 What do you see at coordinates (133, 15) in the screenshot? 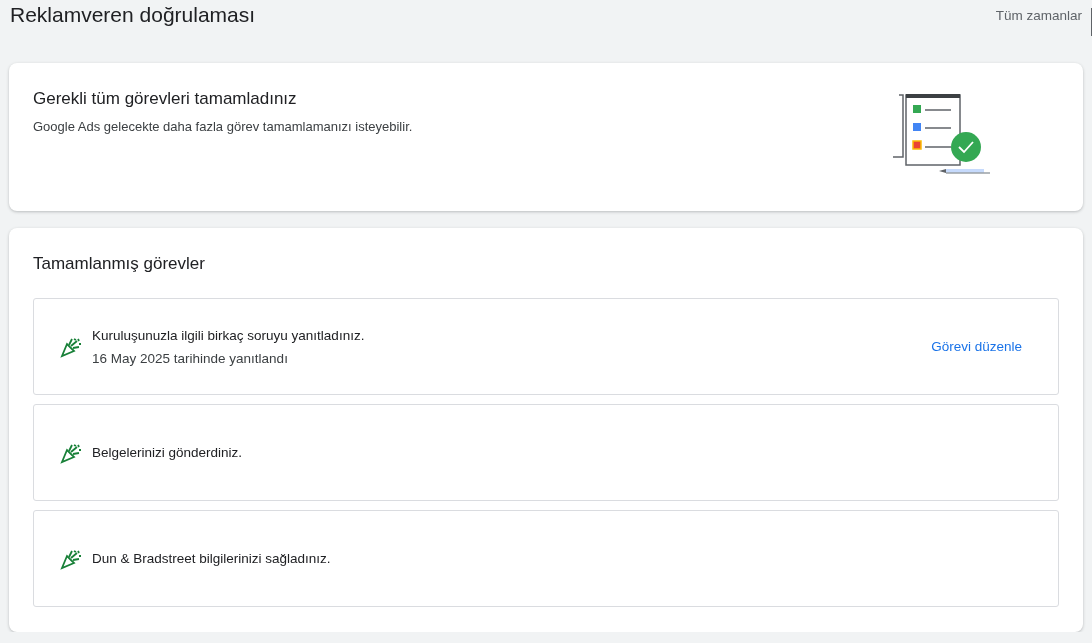
I see `page-title: Reklamveren doğrulaması` at bounding box center [133, 15].